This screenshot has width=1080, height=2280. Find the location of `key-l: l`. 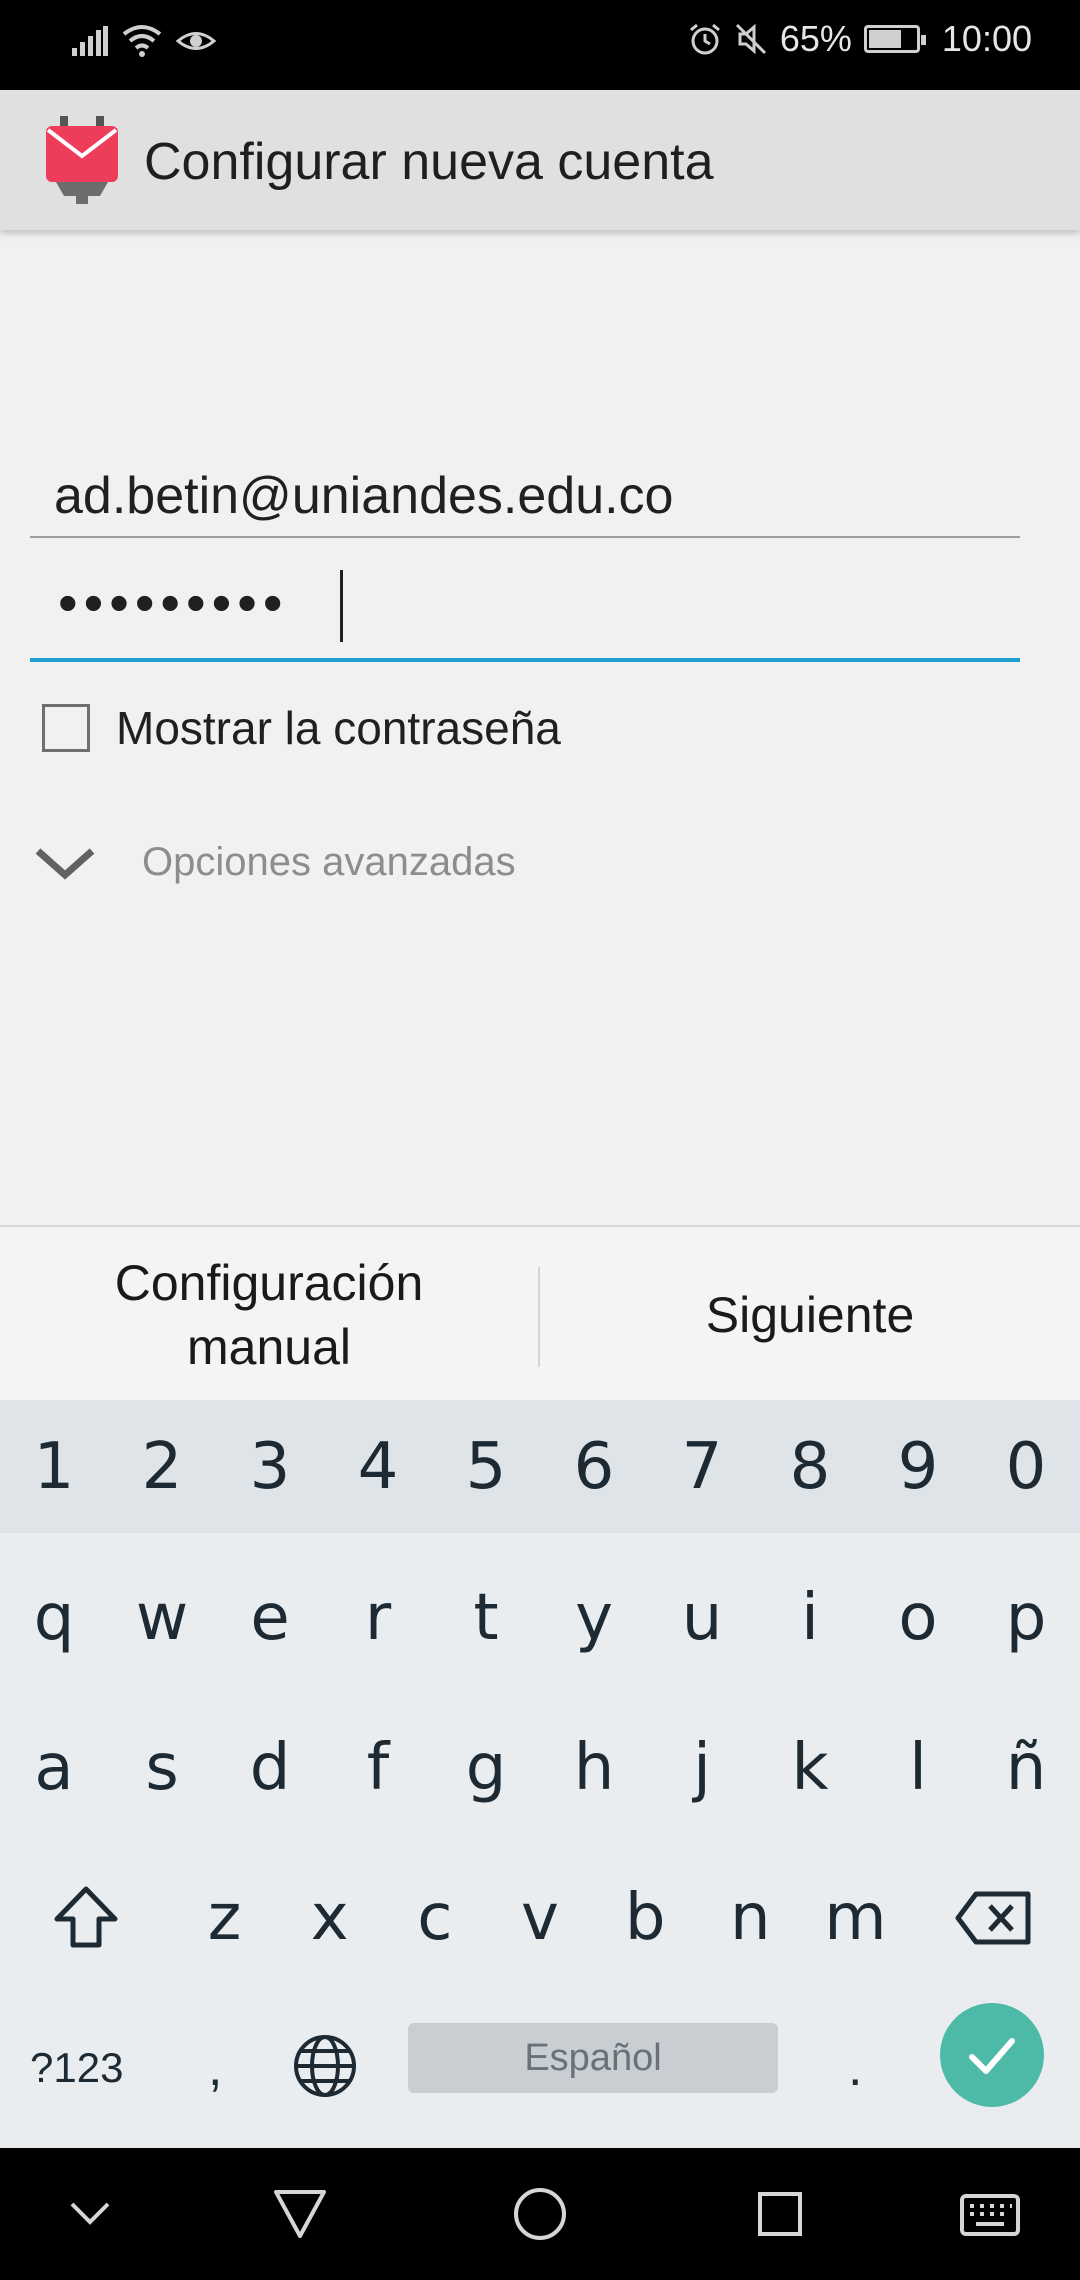

key-l: l is located at coordinates (918, 1768).